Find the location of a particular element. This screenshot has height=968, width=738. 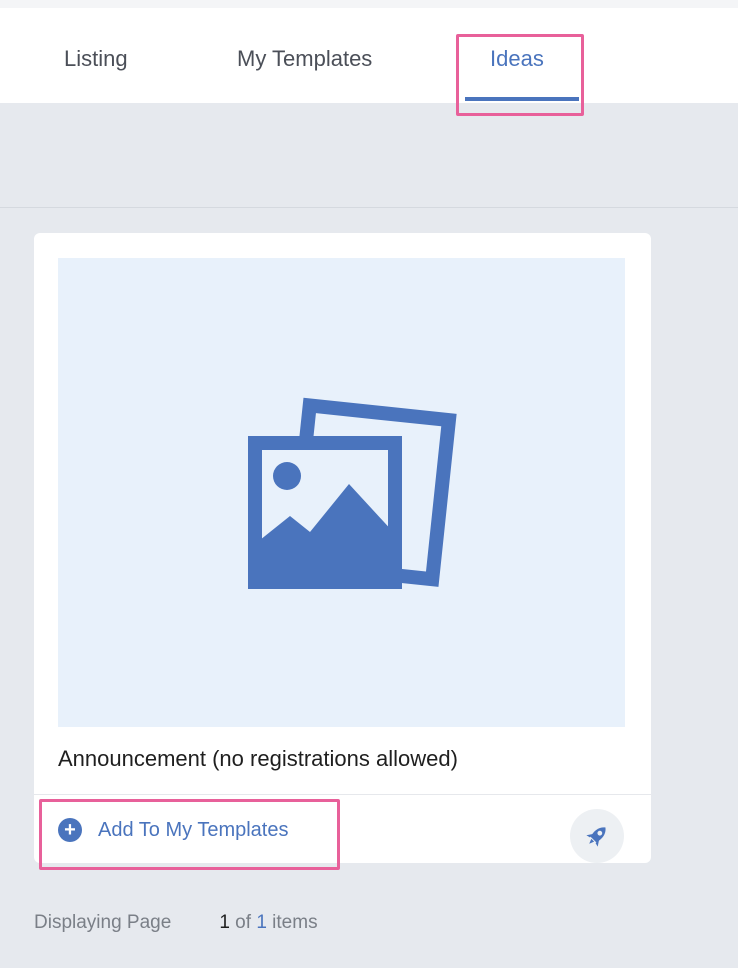

tab-listing: Listing is located at coordinates (96, 59).